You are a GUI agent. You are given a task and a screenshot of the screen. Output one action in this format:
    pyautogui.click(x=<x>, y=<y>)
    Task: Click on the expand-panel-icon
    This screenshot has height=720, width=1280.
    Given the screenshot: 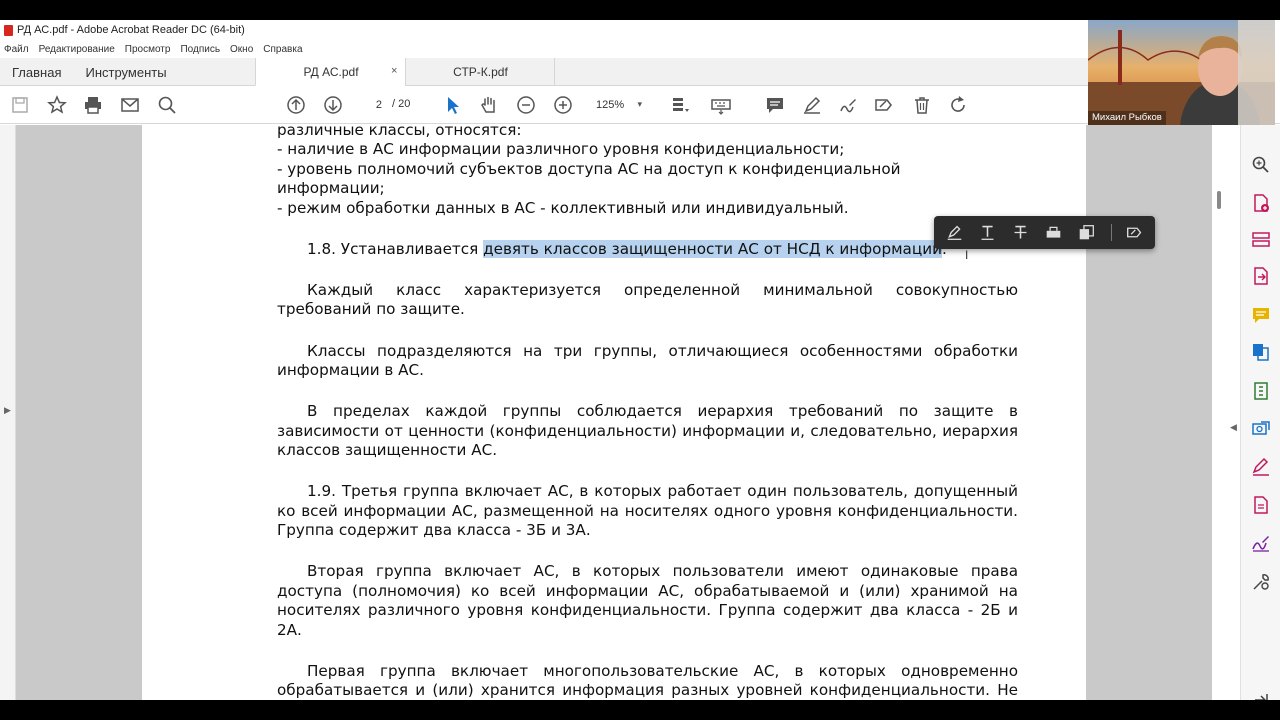 What is the action you would take?
    pyautogui.click(x=1261, y=695)
    